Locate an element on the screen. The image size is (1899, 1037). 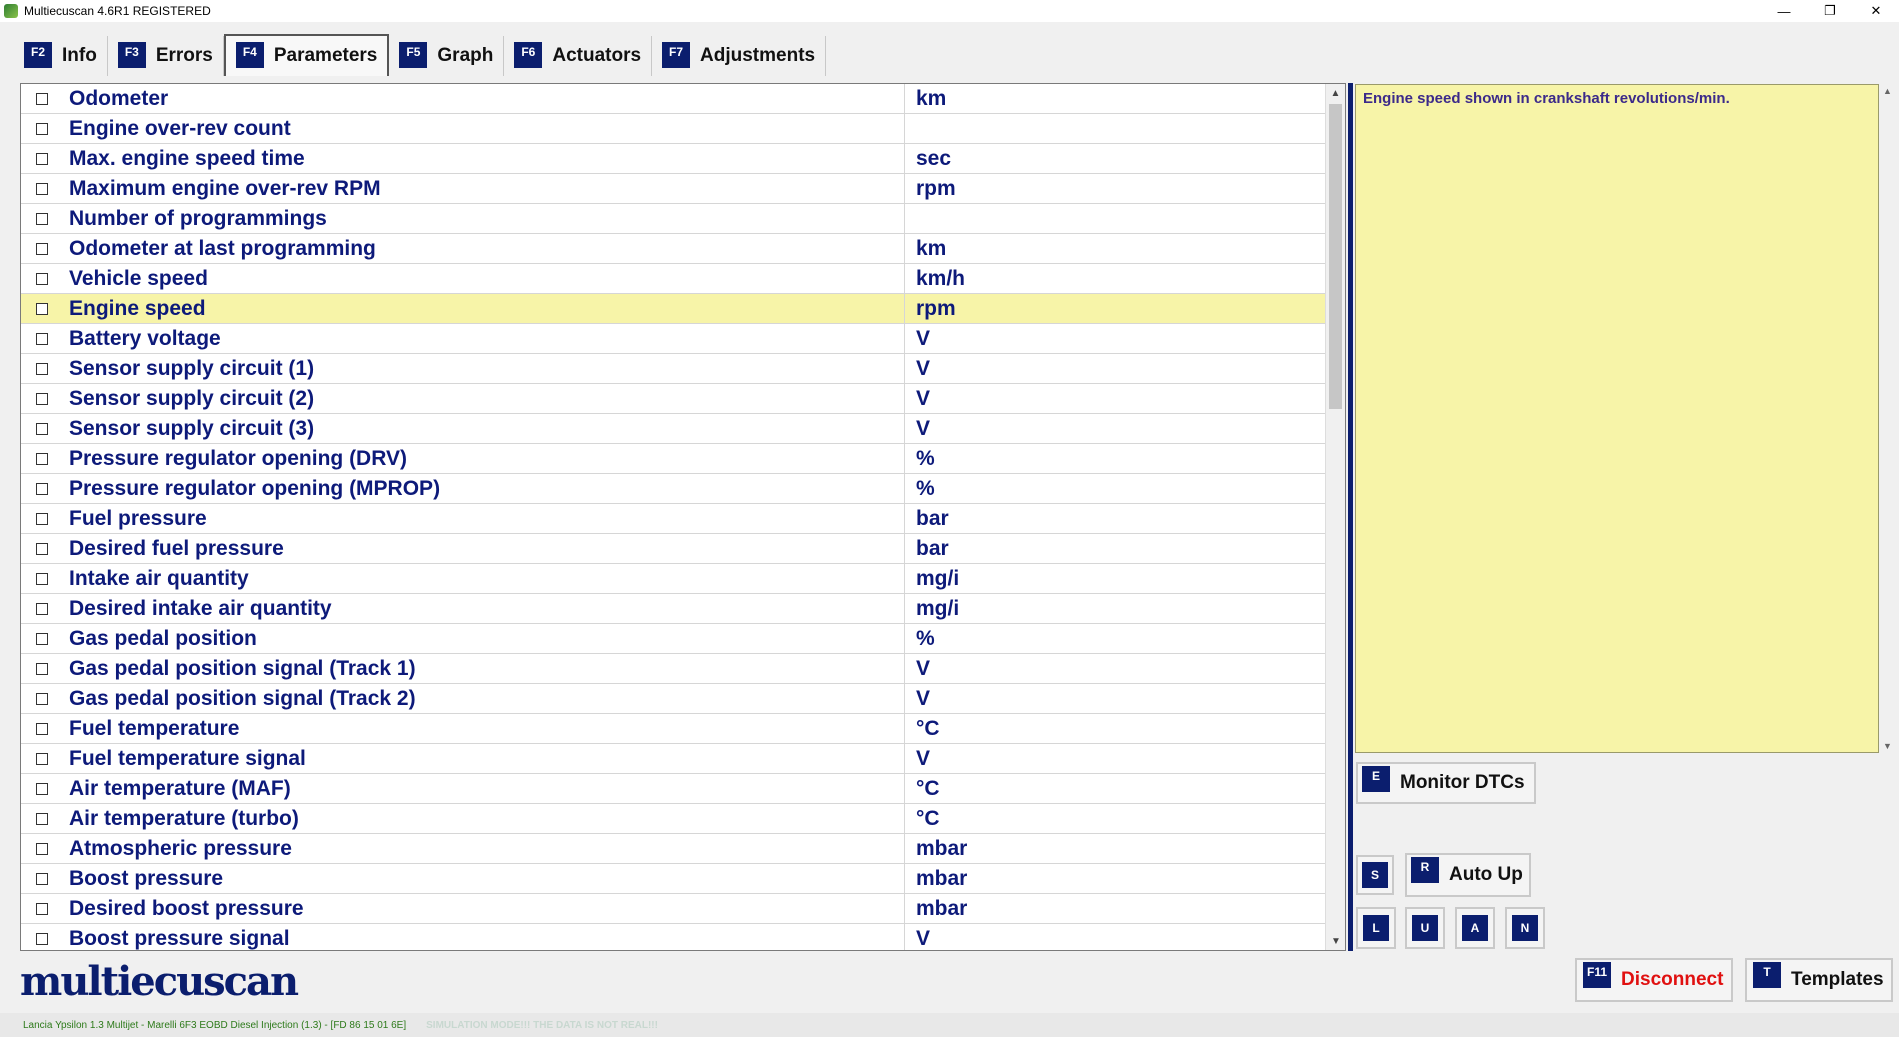
tab-adjustments: F7 Adjustments is located at coordinates (739, 56).